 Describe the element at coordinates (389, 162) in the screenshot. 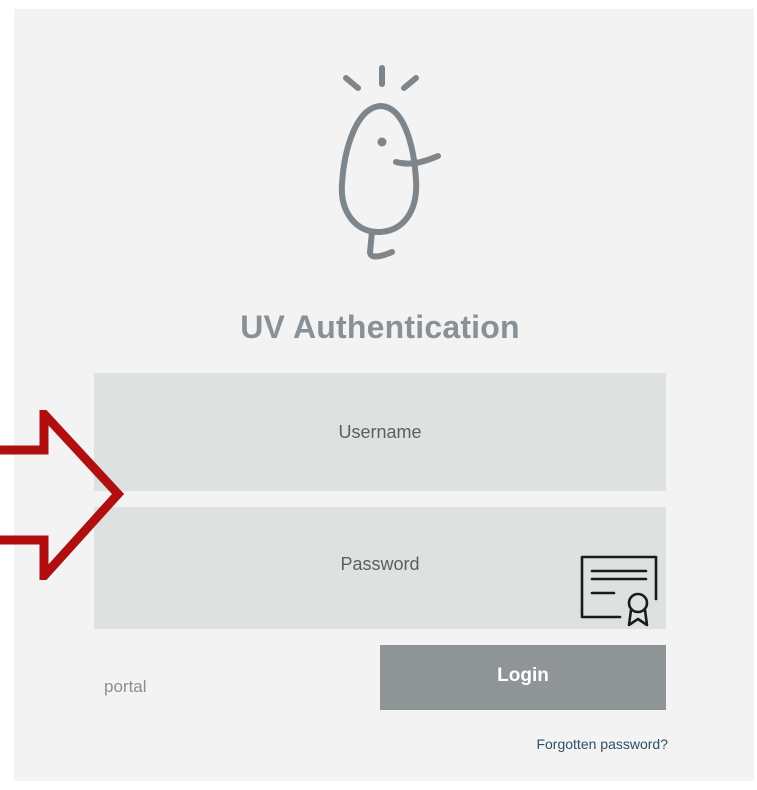

I see `bird-mascot-logo-icon` at that location.